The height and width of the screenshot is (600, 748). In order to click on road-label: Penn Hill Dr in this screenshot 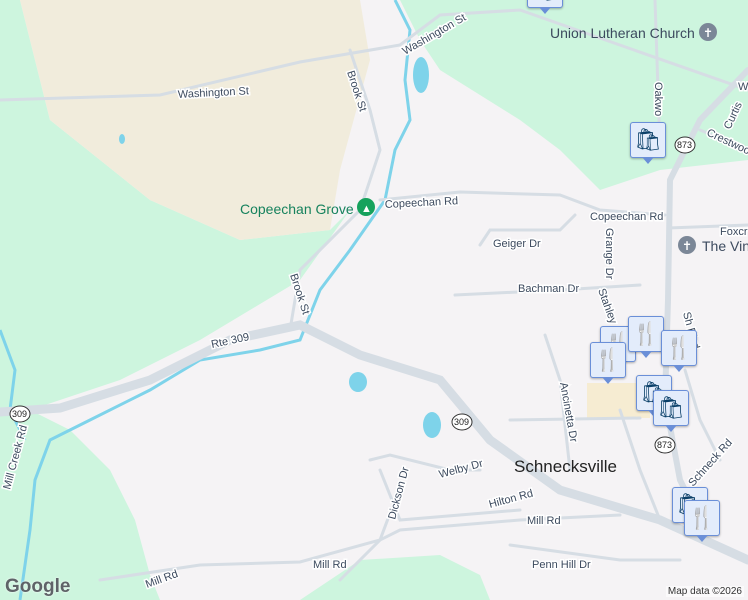, I will do `click(561, 565)`.